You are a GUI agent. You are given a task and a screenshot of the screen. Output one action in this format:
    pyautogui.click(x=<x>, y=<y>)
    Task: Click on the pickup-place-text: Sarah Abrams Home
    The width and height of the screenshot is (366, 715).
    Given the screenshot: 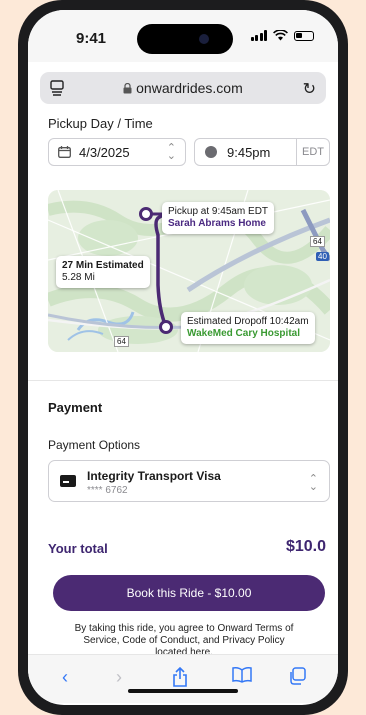 What is the action you would take?
    pyautogui.click(x=217, y=223)
    